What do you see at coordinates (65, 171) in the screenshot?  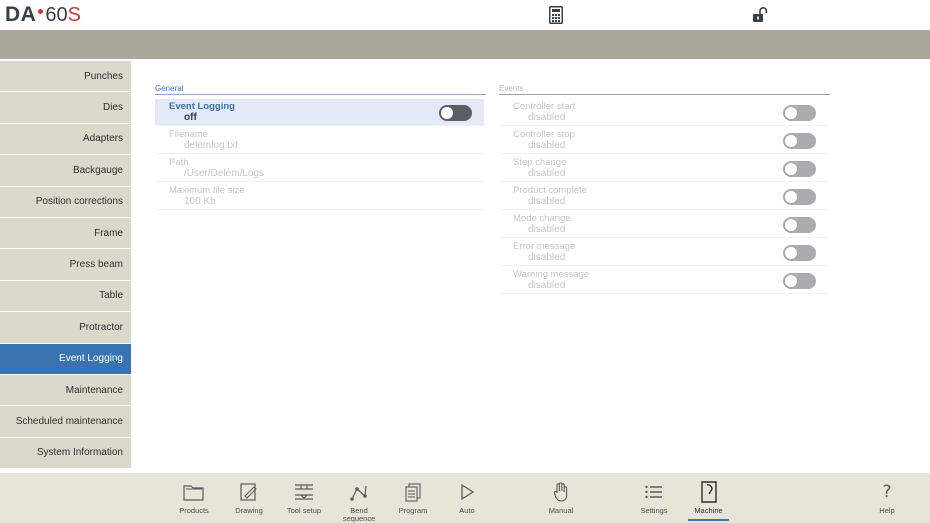 I see `sidebar-item-backgauge: Backgauge` at bounding box center [65, 171].